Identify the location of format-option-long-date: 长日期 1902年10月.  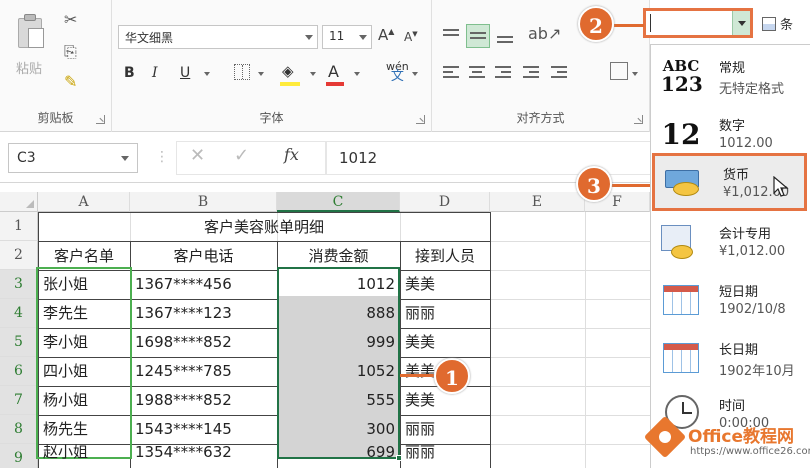
(730, 360).